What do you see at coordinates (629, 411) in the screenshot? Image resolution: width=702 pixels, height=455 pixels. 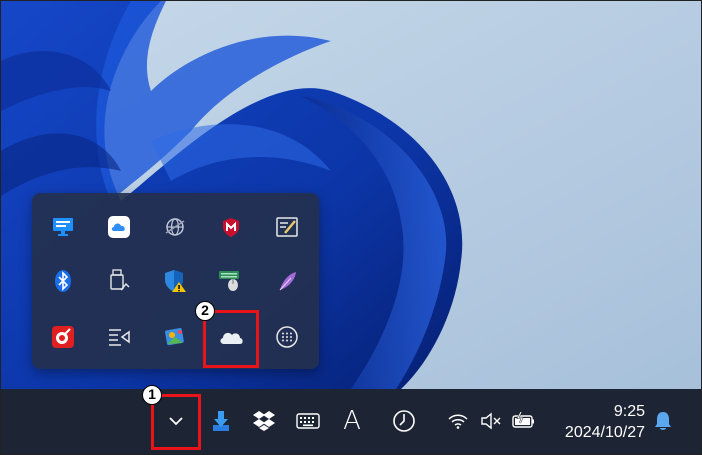 I see `clock-time: 9:25` at bounding box center [629, 411].